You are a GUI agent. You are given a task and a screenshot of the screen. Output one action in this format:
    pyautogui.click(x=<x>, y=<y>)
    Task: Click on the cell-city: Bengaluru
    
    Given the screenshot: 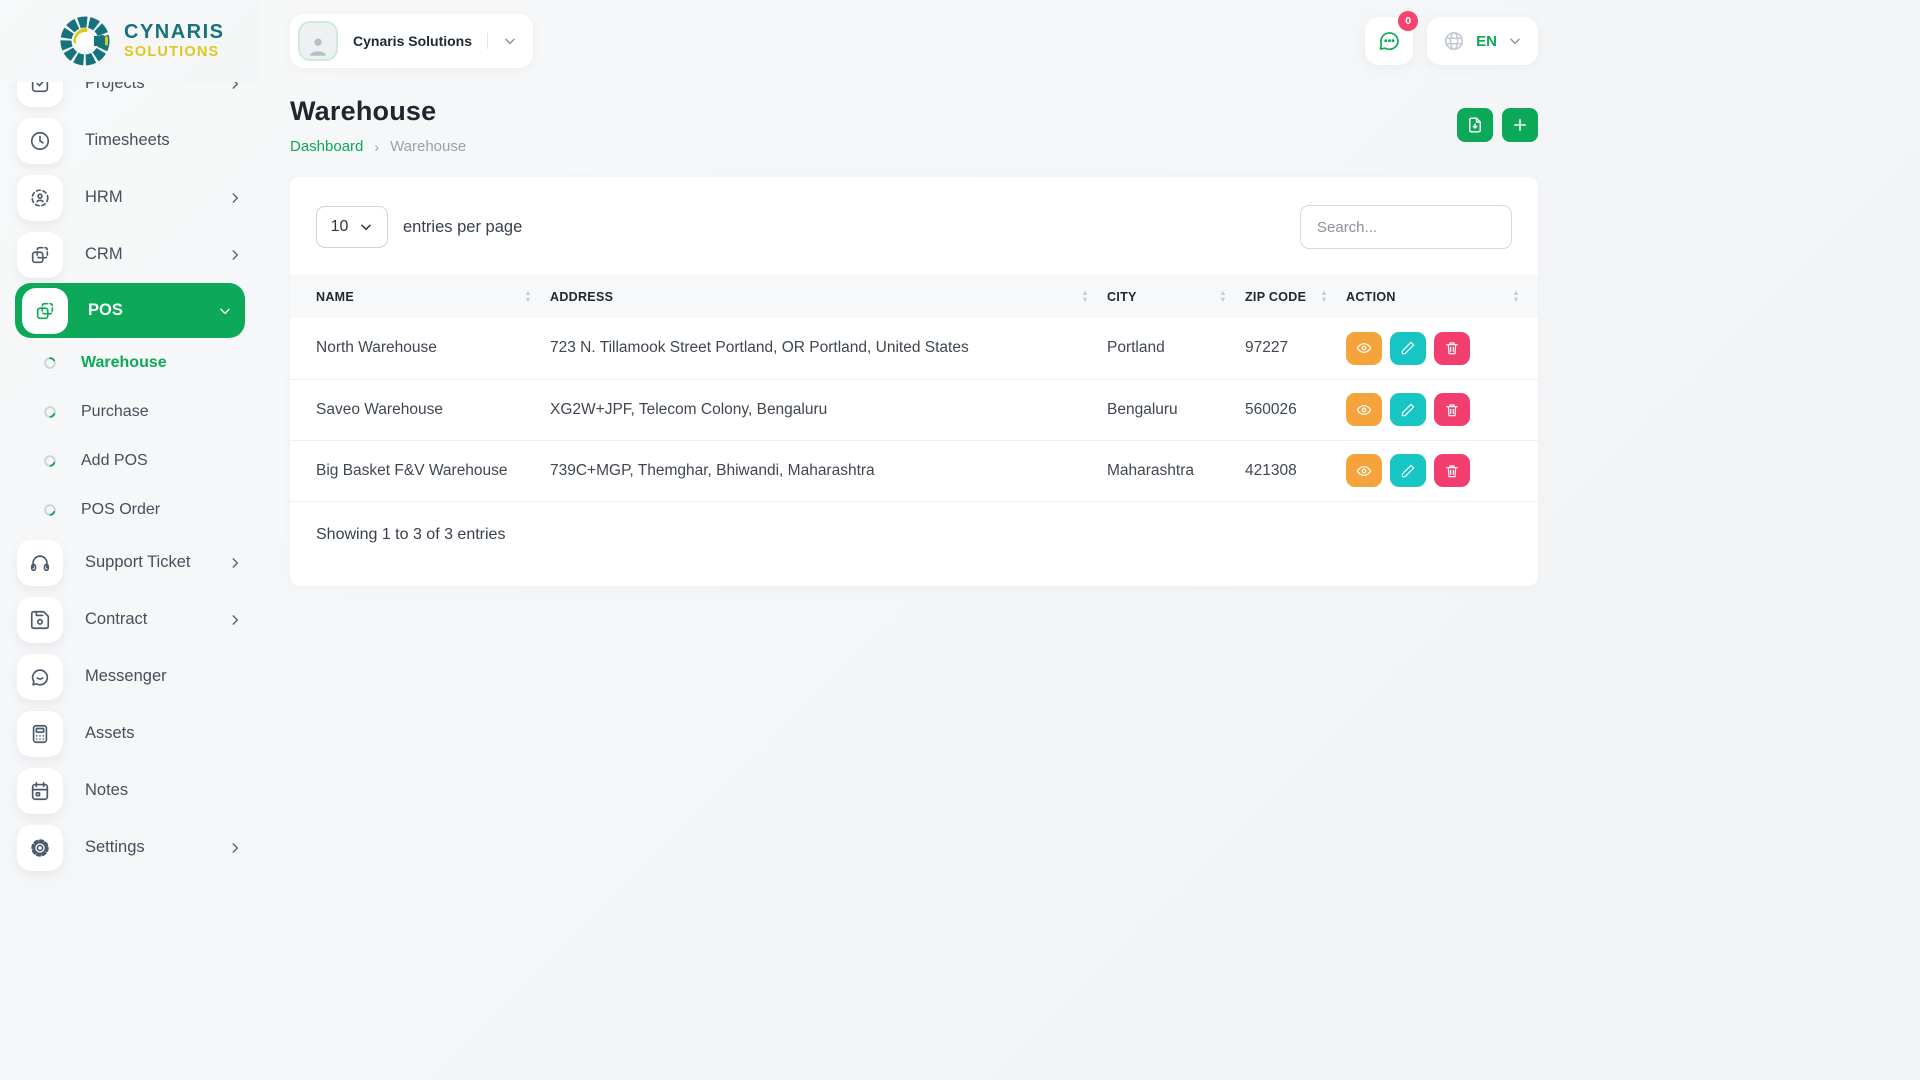 What is the action you would take?
    pyautogui.click(x=1176, y=410)
    